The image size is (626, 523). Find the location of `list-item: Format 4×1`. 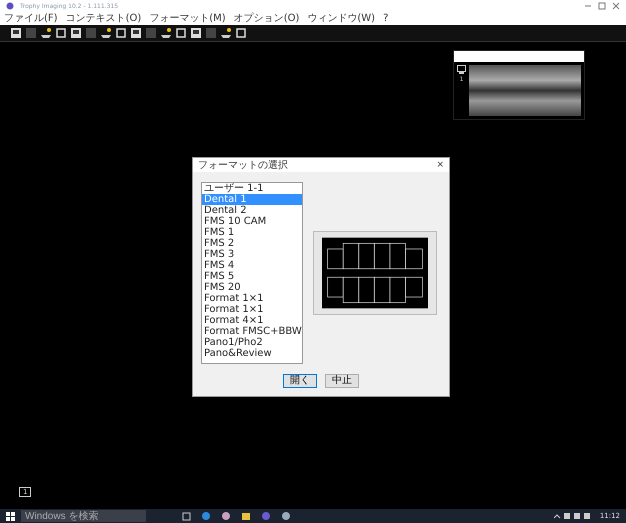

list-item: Format 4×1 is located at coordinates (252, 320).